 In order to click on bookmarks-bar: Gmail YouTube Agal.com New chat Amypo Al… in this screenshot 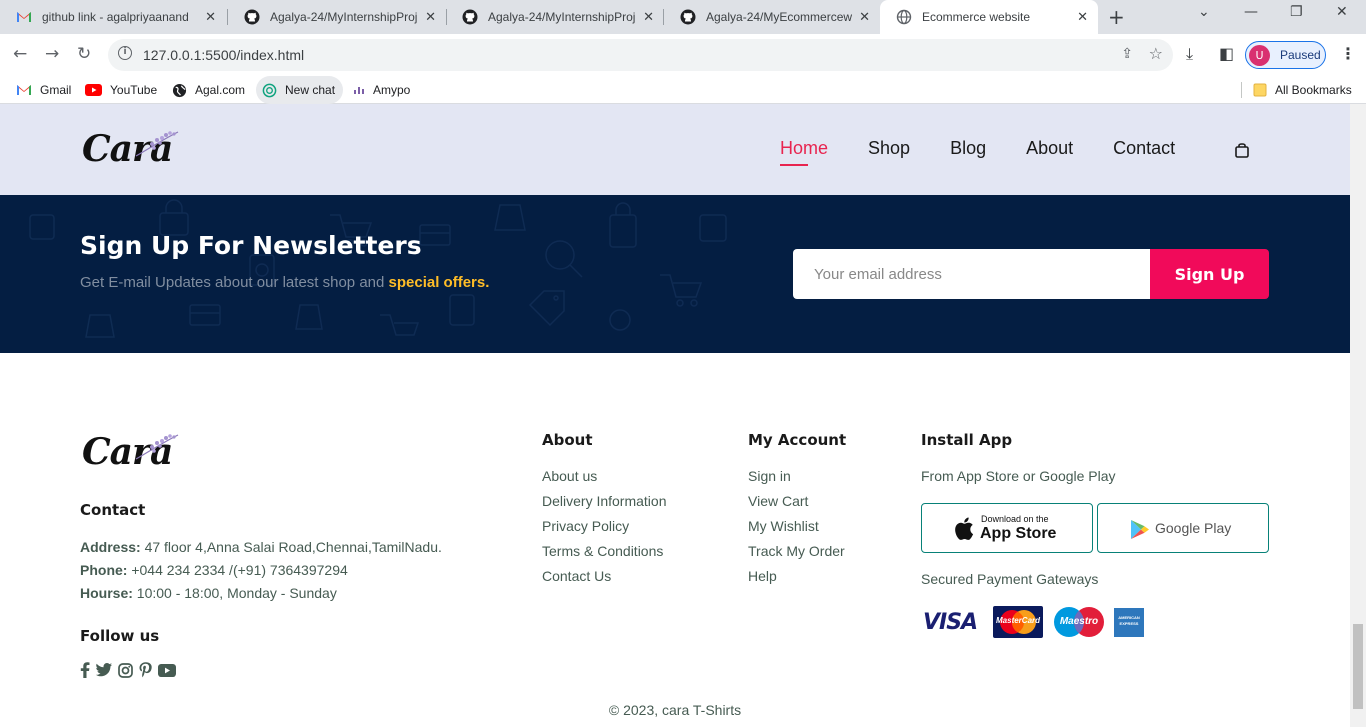, I will do `click(683, 90)`.